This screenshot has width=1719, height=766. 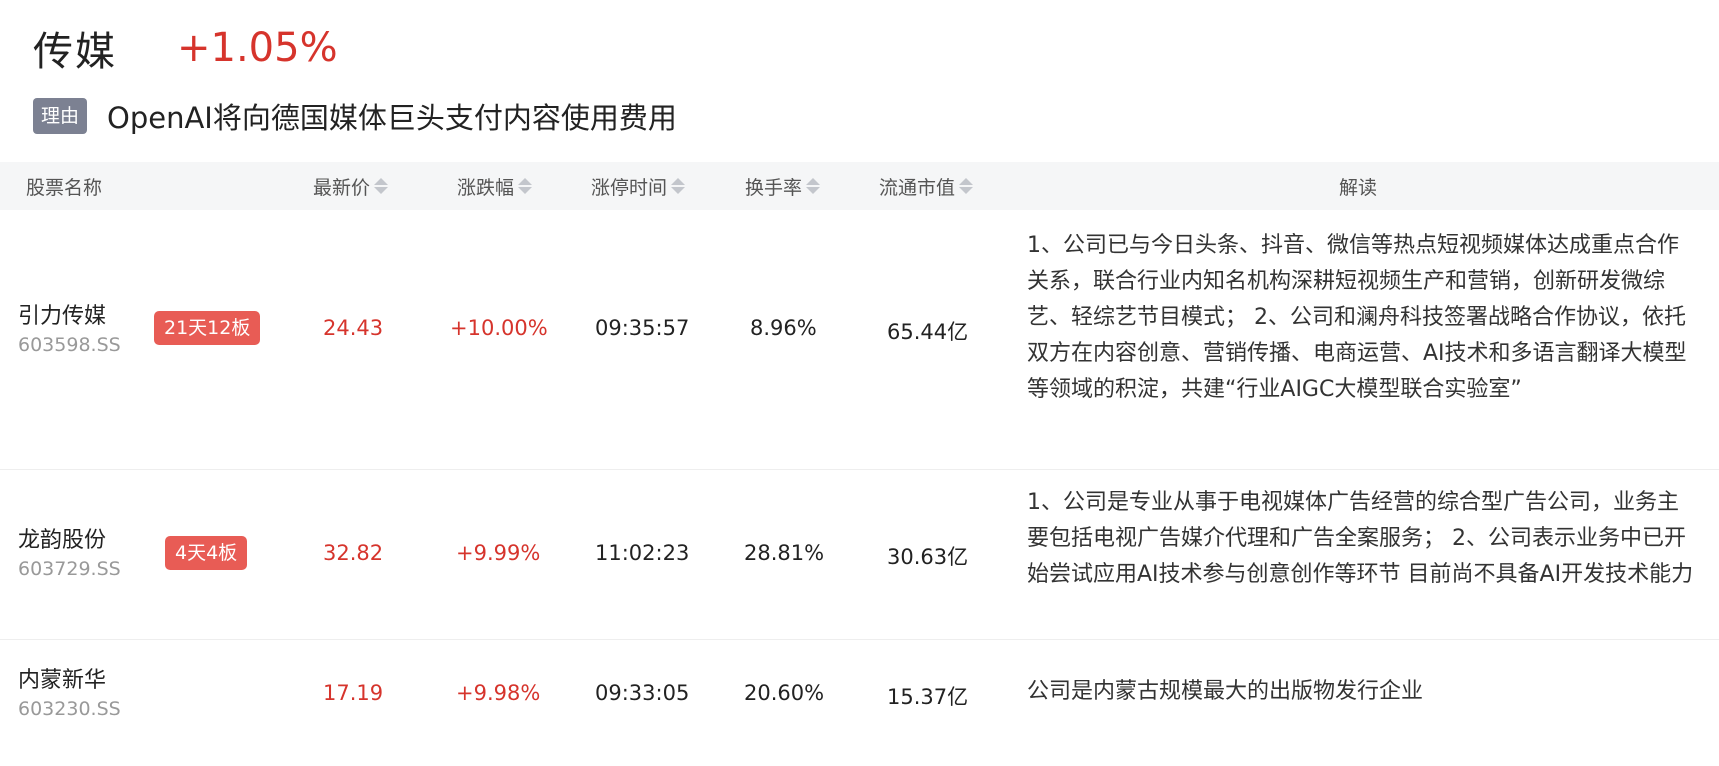 What do you see at coordinates (783, 186) in the screenshot?
I see `column-header-turnover: 换手率` at bounding box center [783, 186].